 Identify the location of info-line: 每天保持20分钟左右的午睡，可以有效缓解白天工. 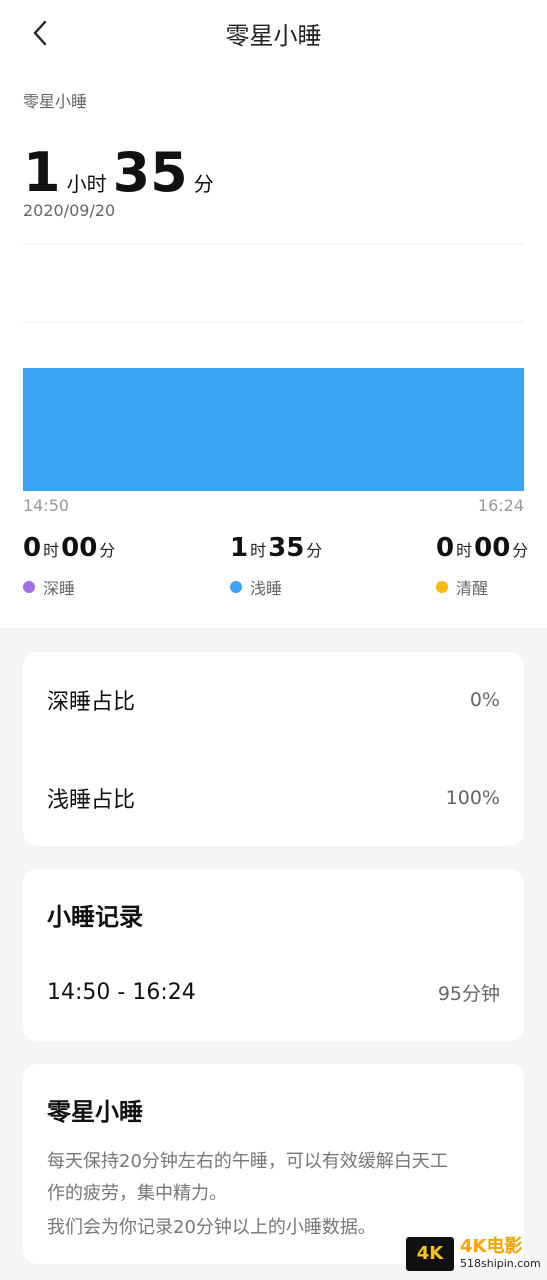
(247, 1161).